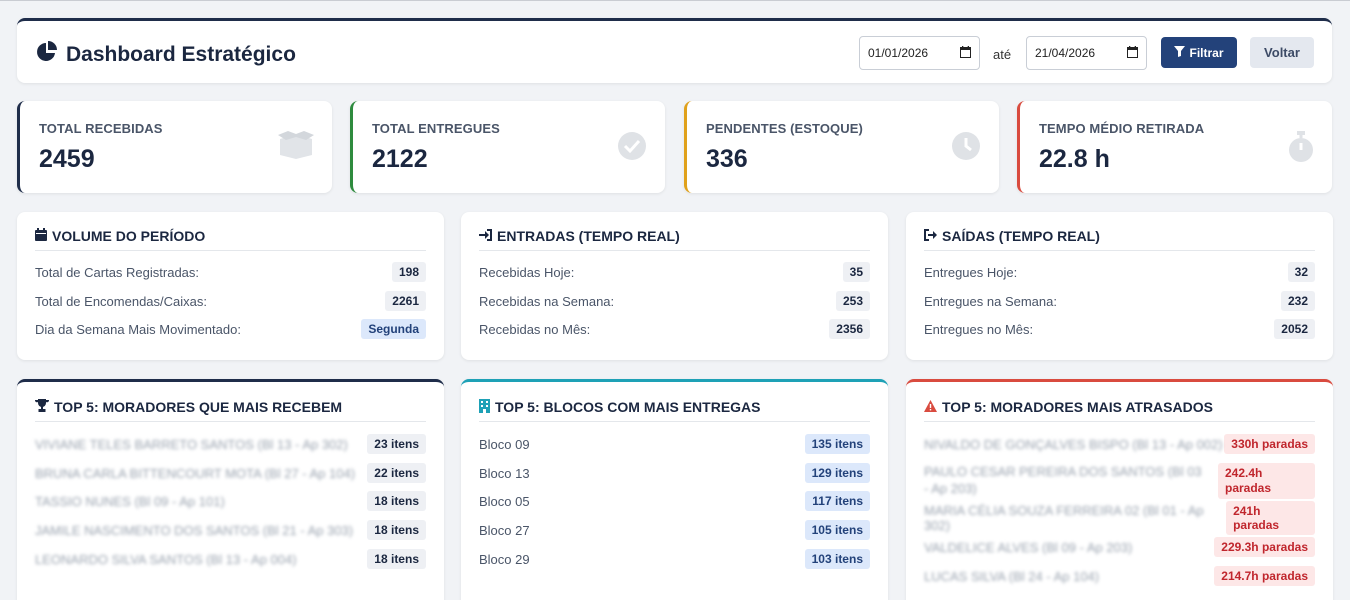 The width and height of the screenshot is (1350, 600). I want to click on stopwatch-icon, so click(1301, 149).